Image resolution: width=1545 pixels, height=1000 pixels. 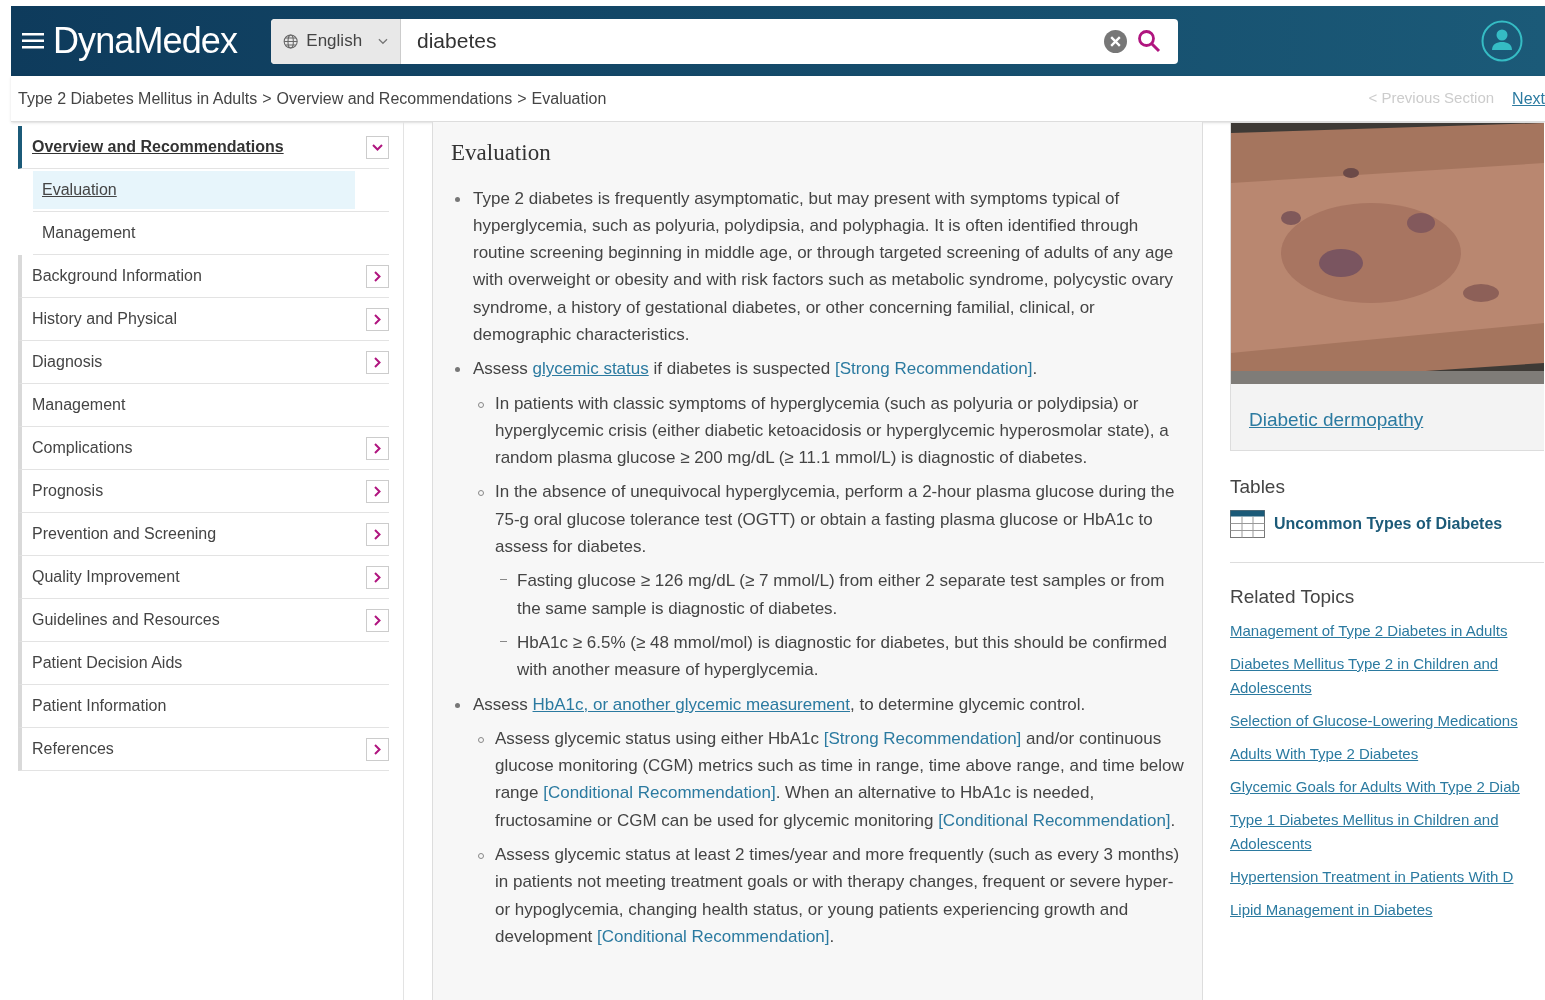 I want to click on bullet-text: Assess HbA1c, or another glycemic measurement, to determine glycemic control., so click(x=780, y=704).